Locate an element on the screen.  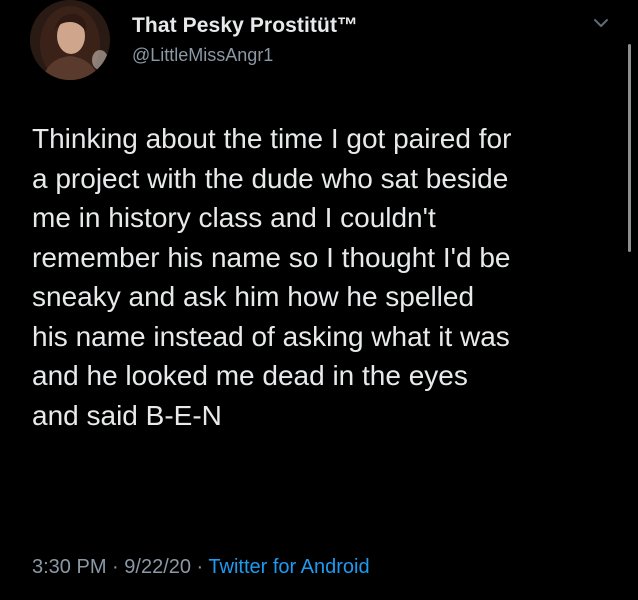
avatar-image is located at coordinates (70, 40).